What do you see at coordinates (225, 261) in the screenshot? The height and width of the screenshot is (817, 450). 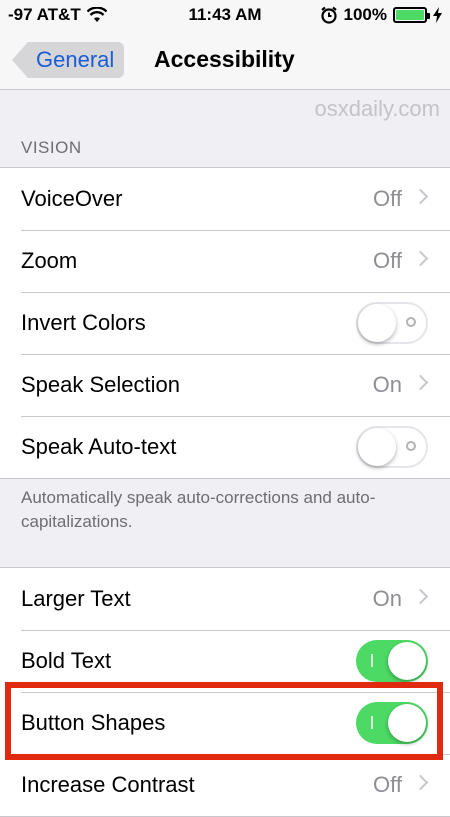 I see `row-zoom: Zoom Off` at bounding box center [225, 261].